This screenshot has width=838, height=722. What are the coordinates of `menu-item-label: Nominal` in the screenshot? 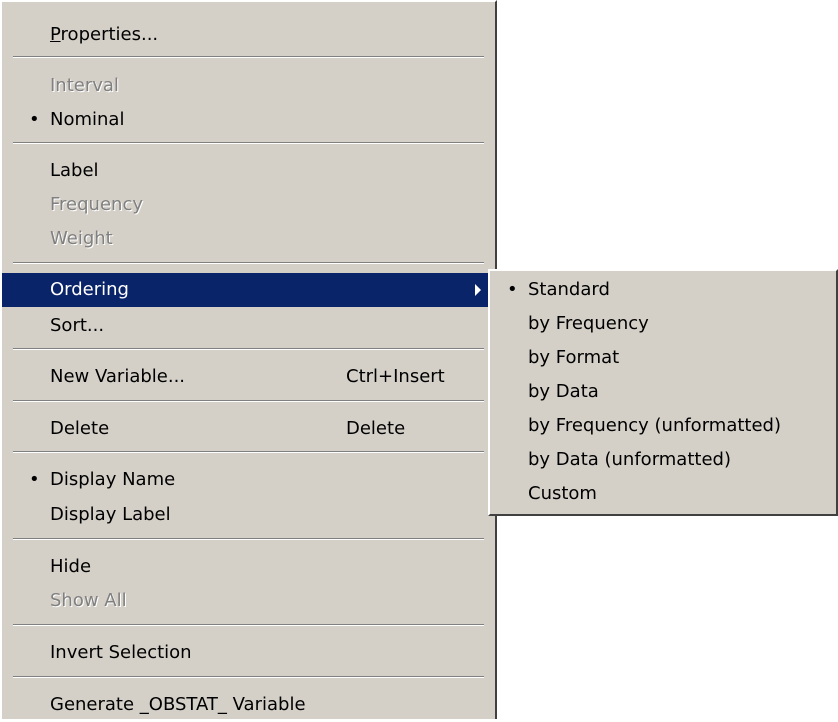 It's located at (87, 119).